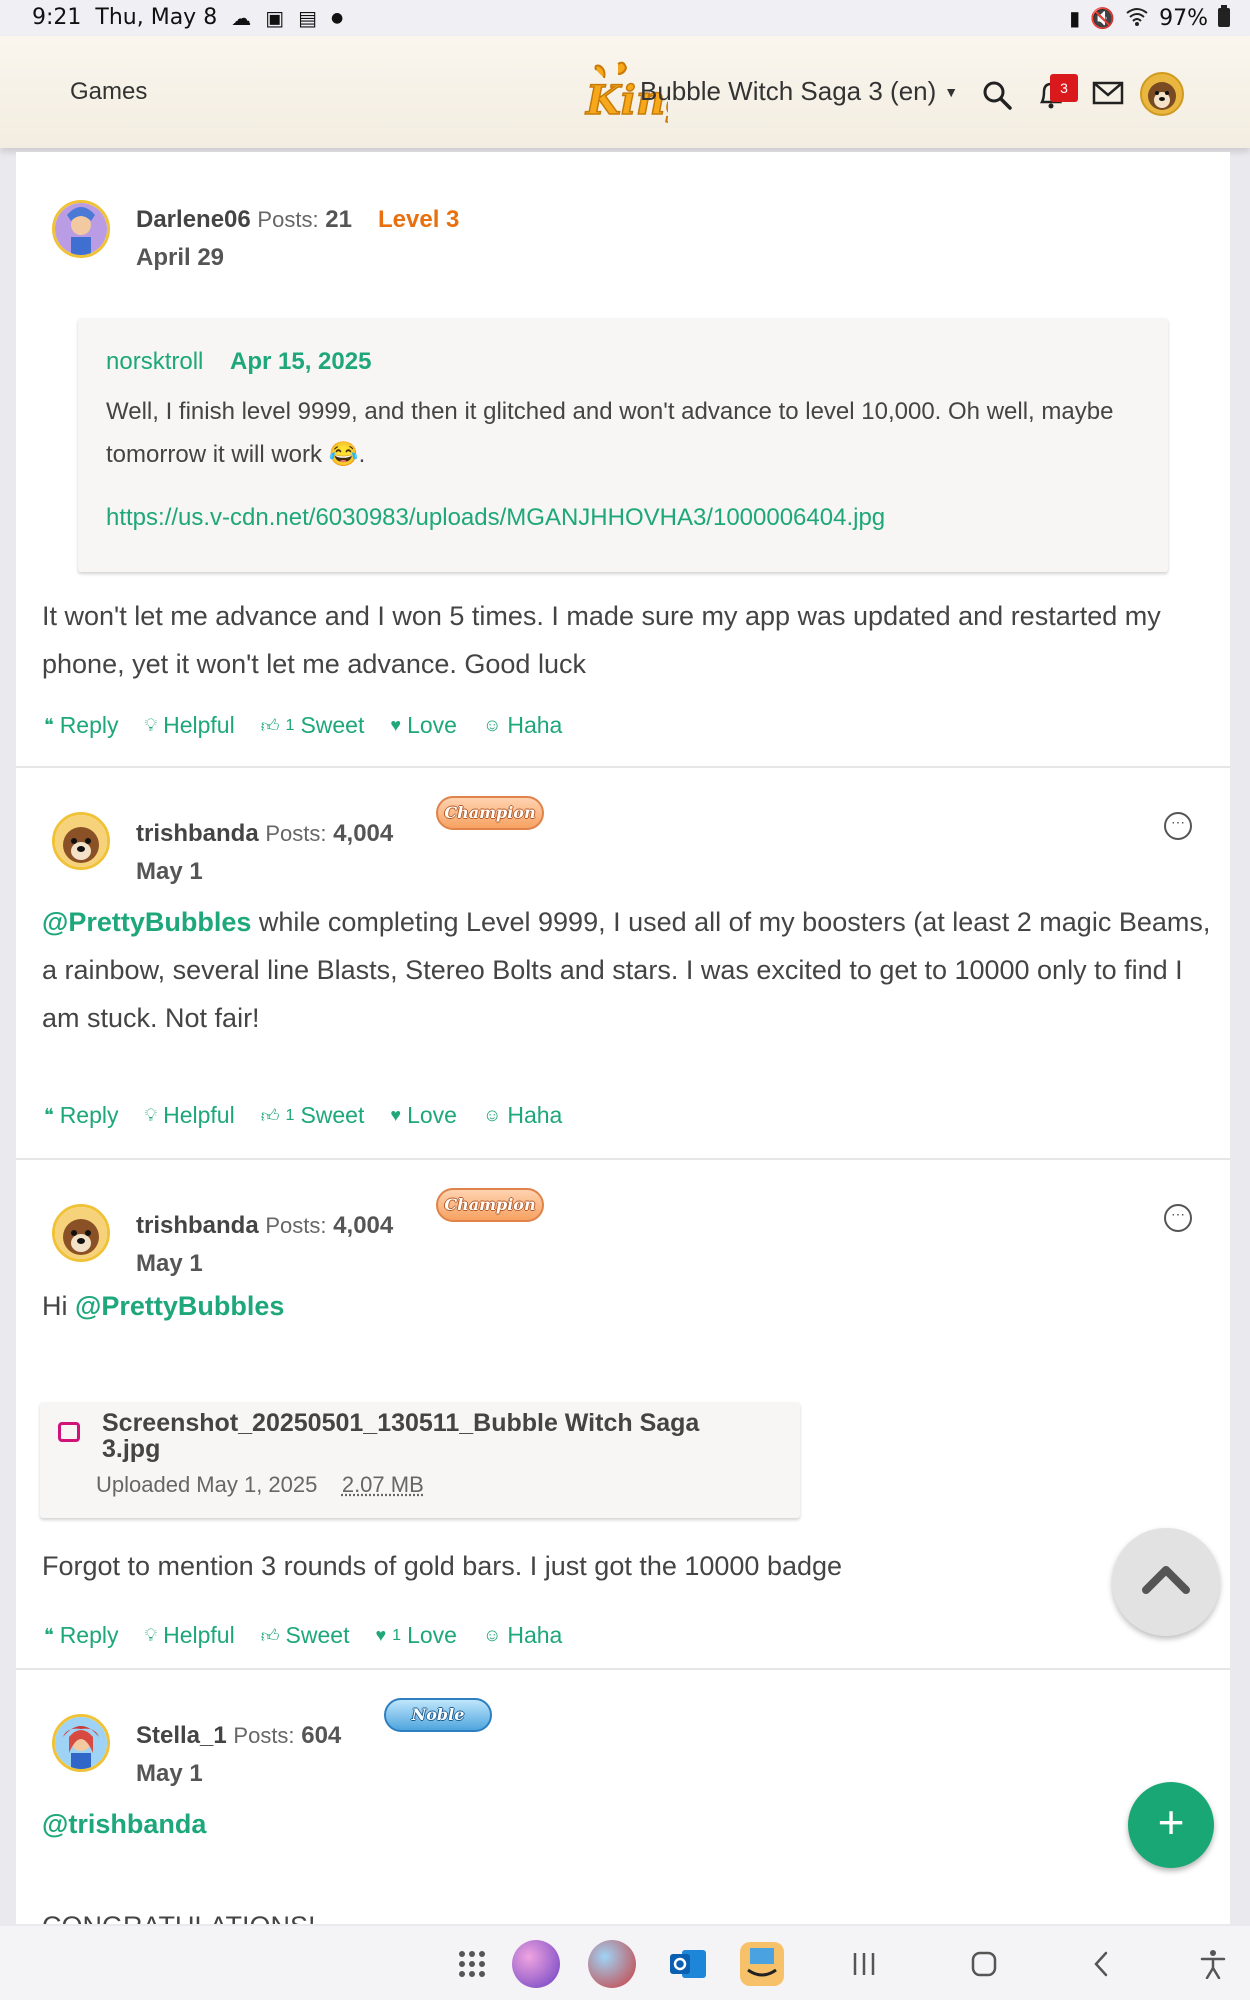 The image size is (1250, 2000). What do you see at coordinates (300, 362) in the screenshot?
I see `quote-date: Apr 15, 2025` at bounding box center [300, 362].